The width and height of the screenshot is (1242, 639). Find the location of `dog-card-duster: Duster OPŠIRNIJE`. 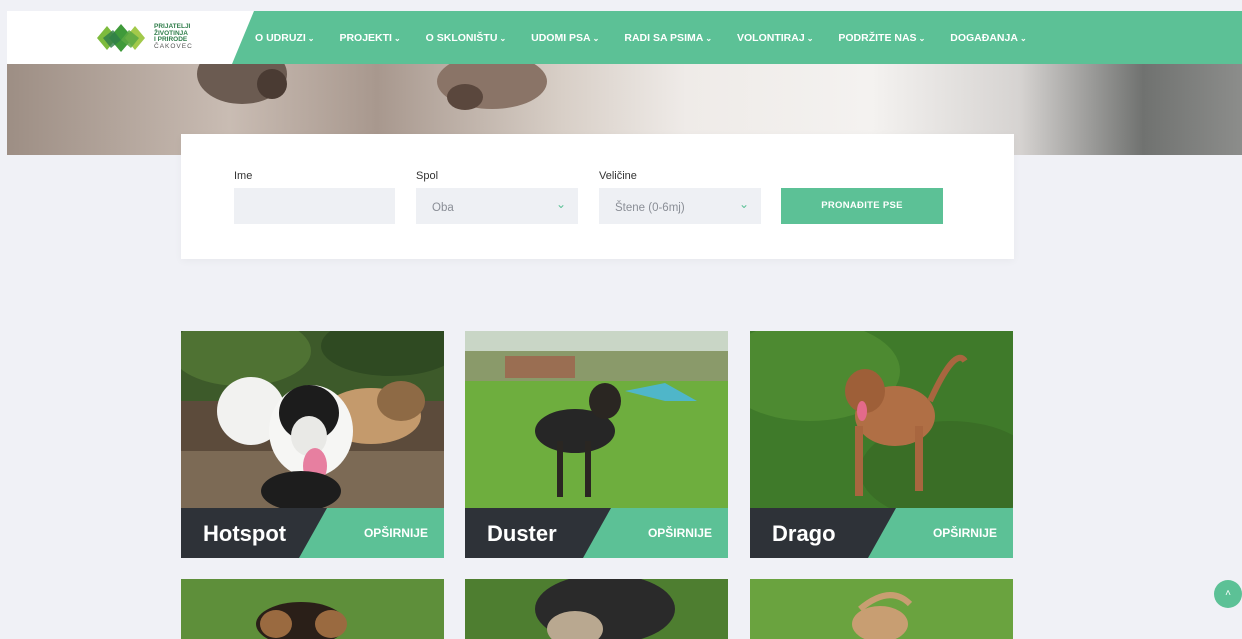

dog-card-duster: Duster OPŠIRNIJE is located at coordinates (596, 444).